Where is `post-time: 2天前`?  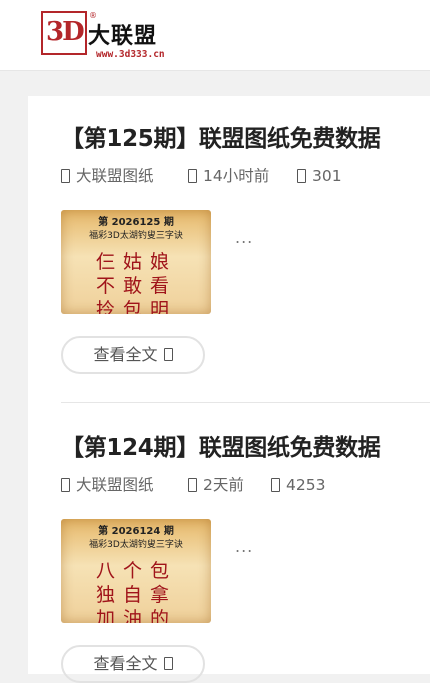 post-time: 2天前 is located at coordinates (216, 485).